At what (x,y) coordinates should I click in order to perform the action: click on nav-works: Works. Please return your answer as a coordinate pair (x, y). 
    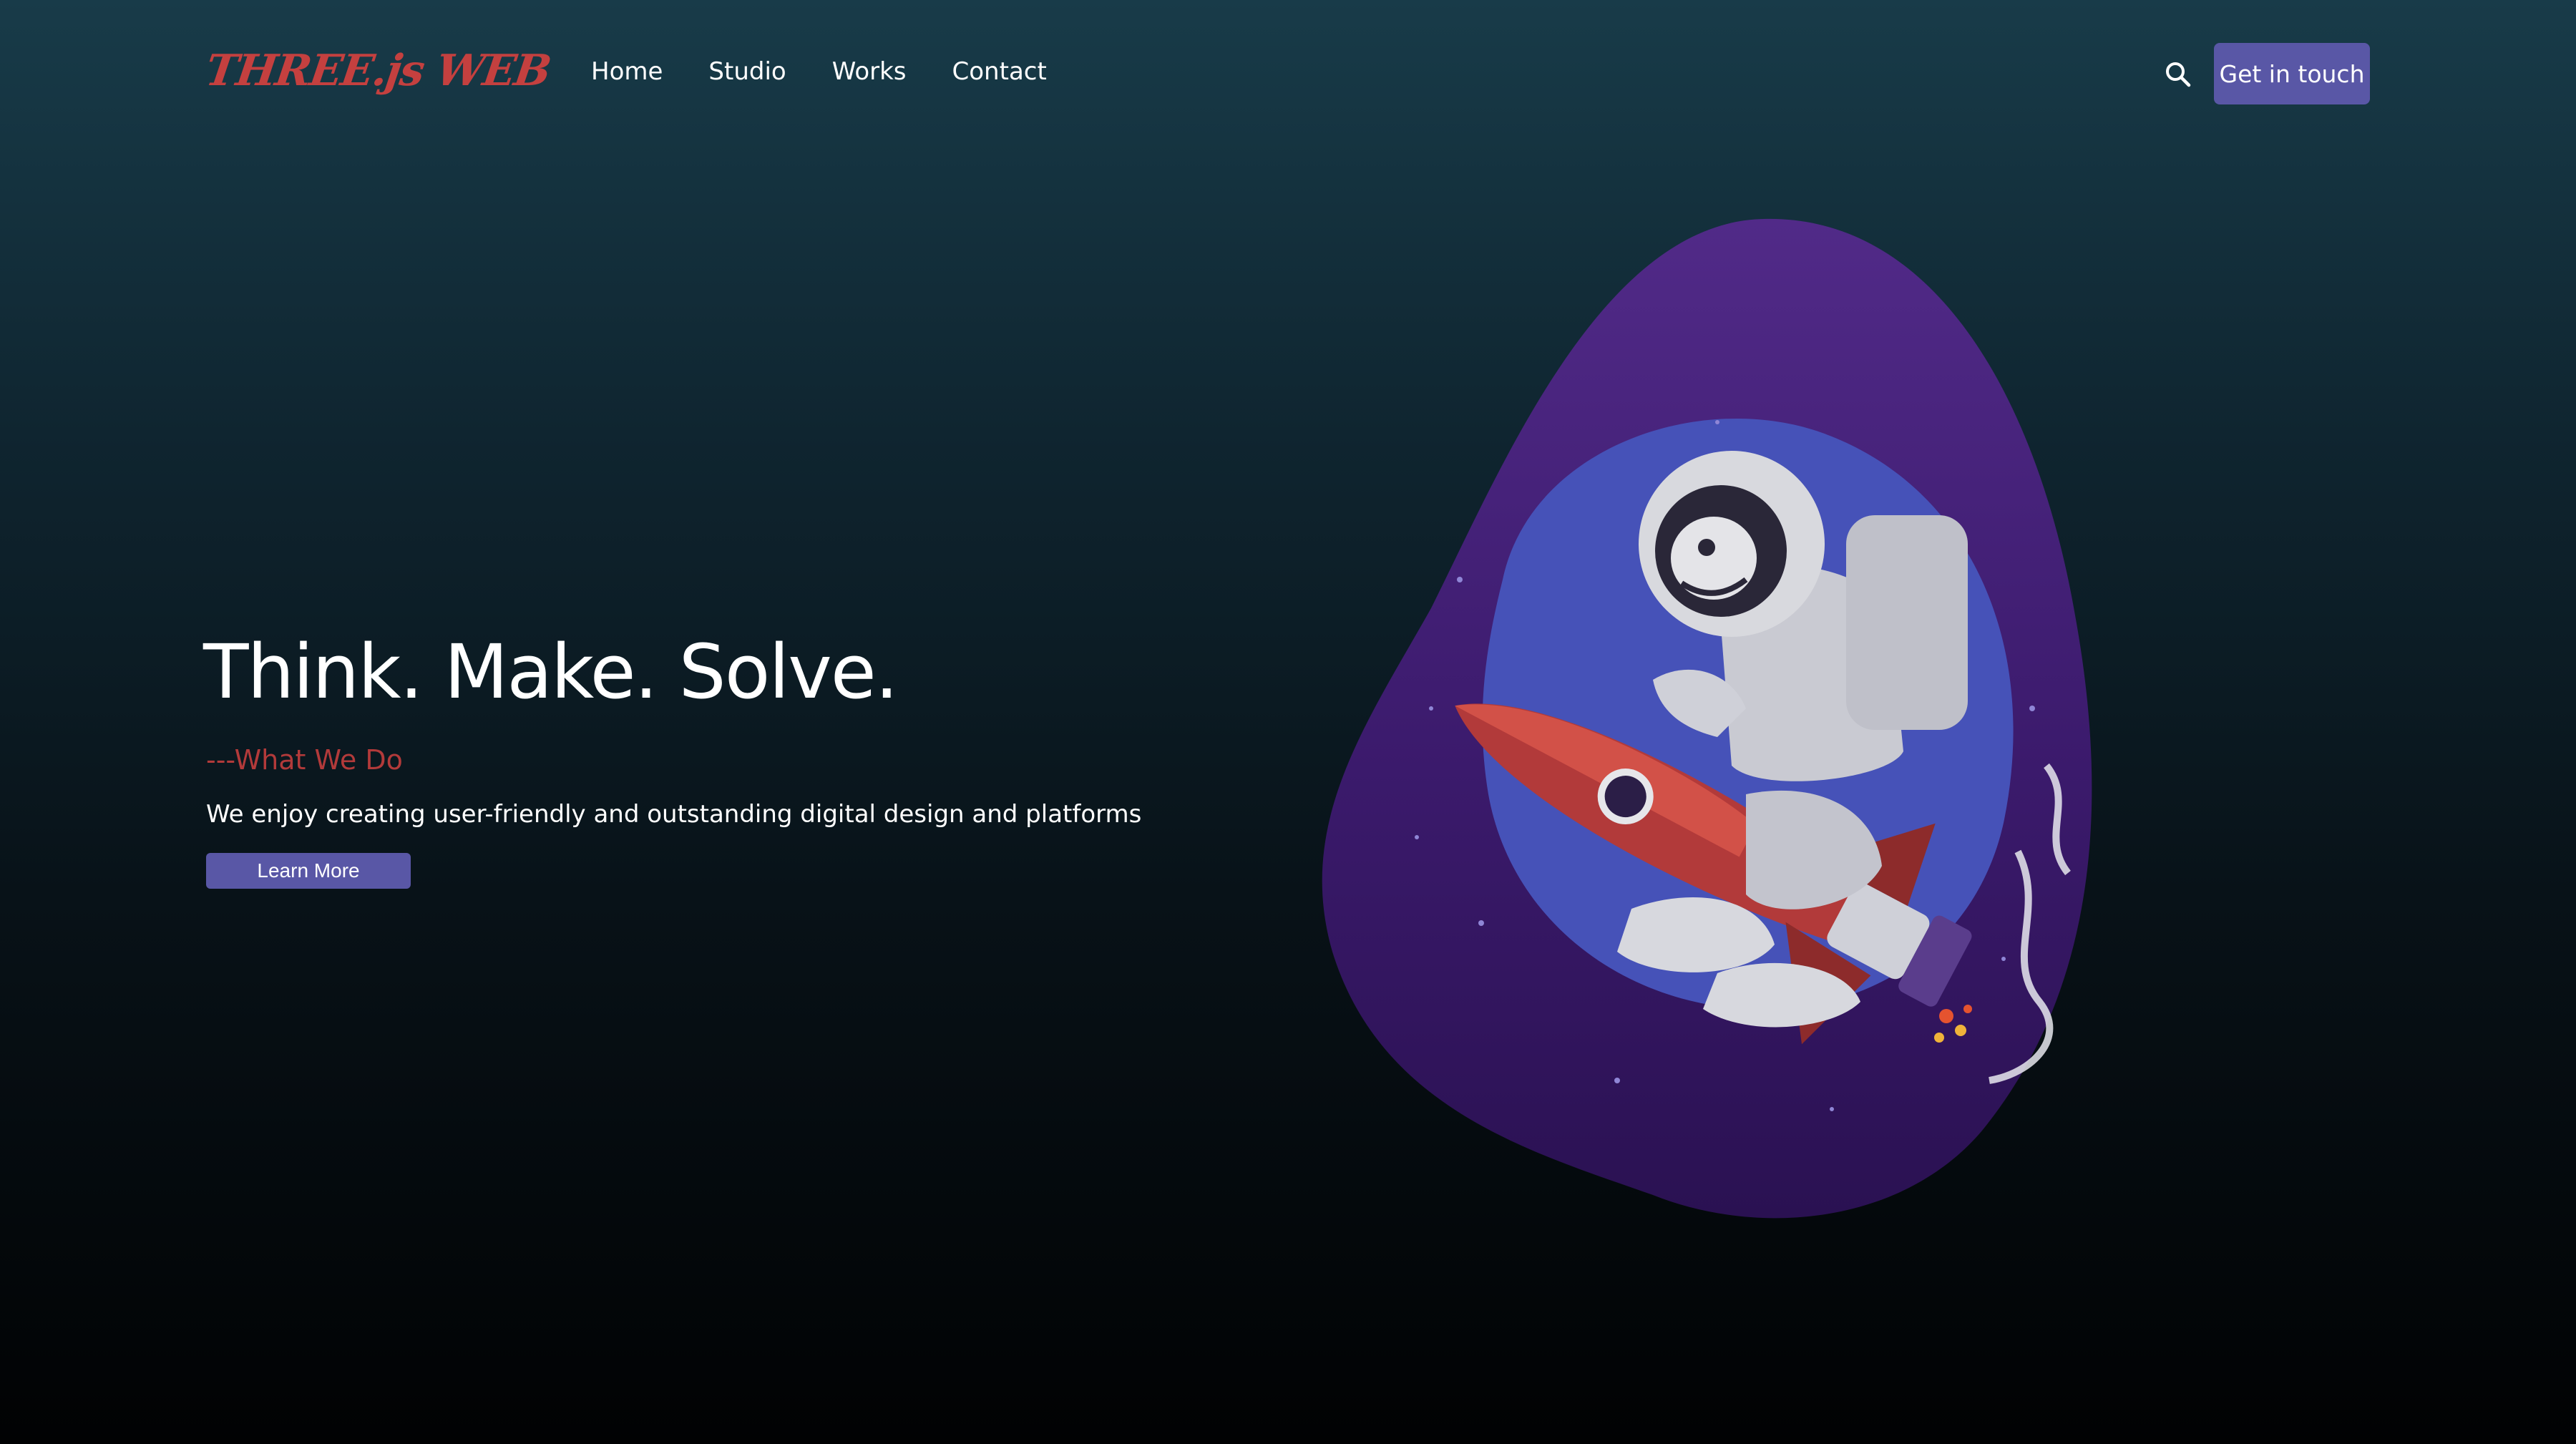
    Looking at the image, I should click on (869, 71).